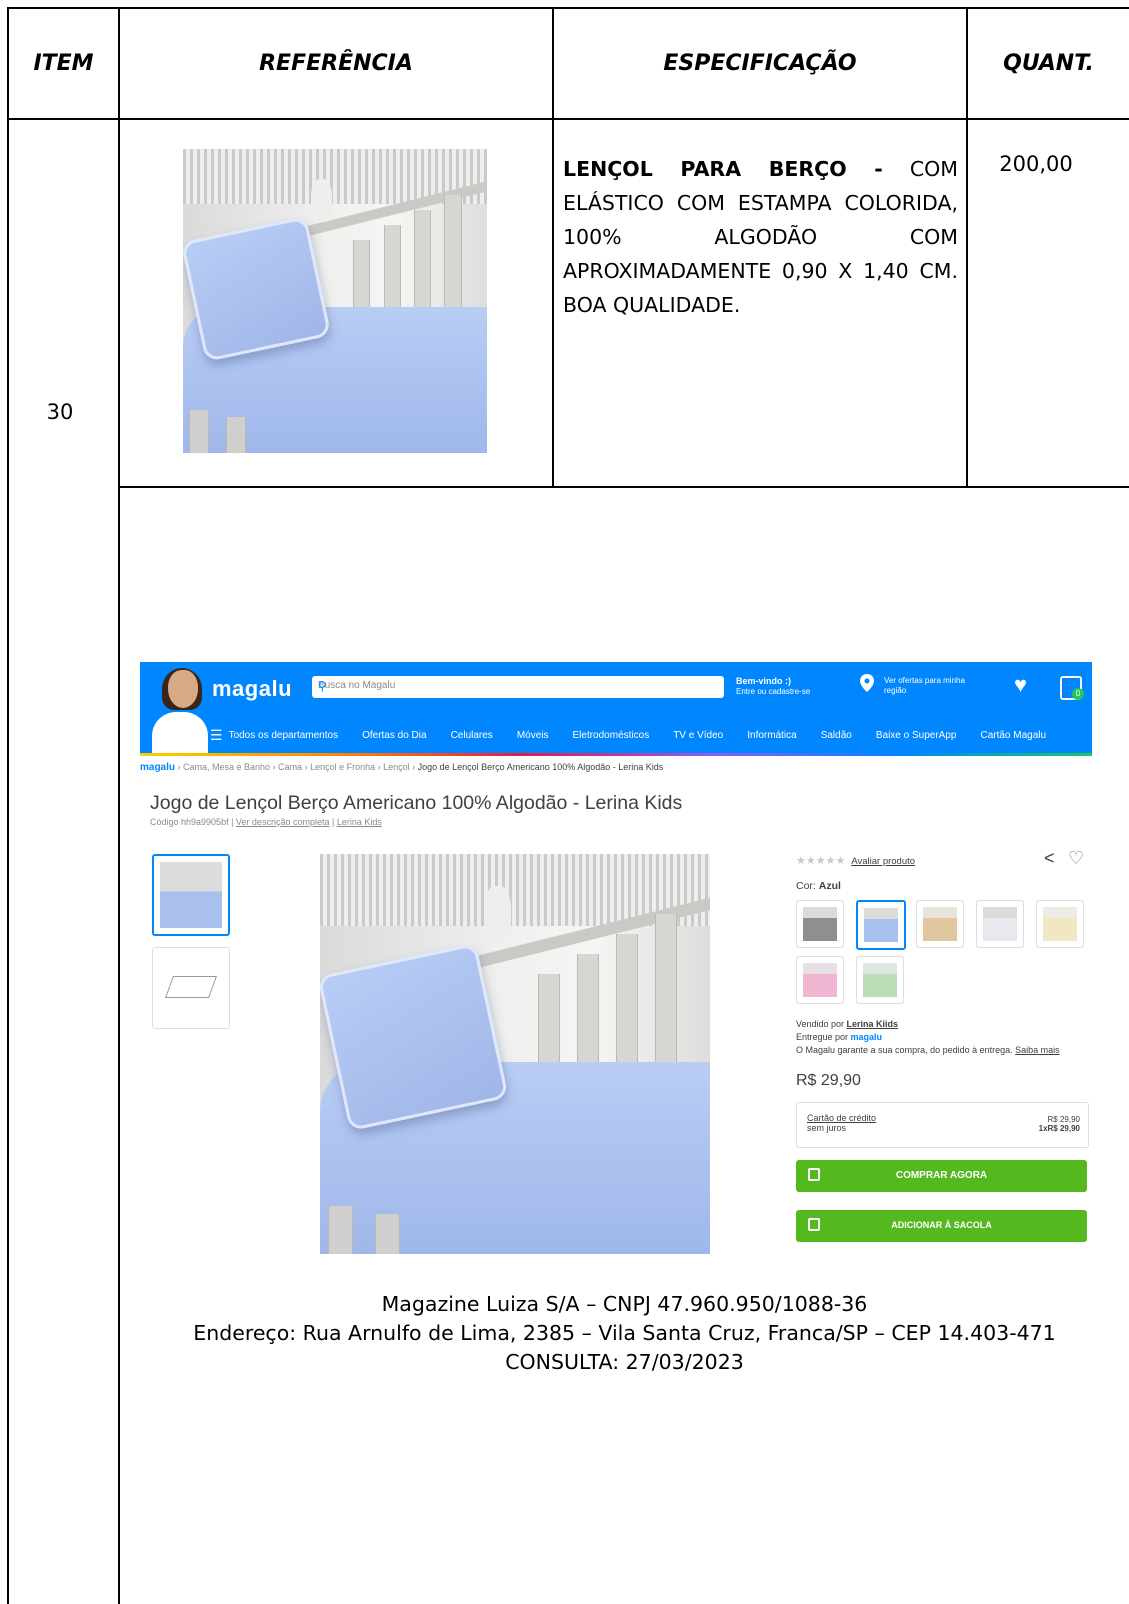  I want to click on caption-date: CONSULTA: 27/03/2023, so click(624, 1362).